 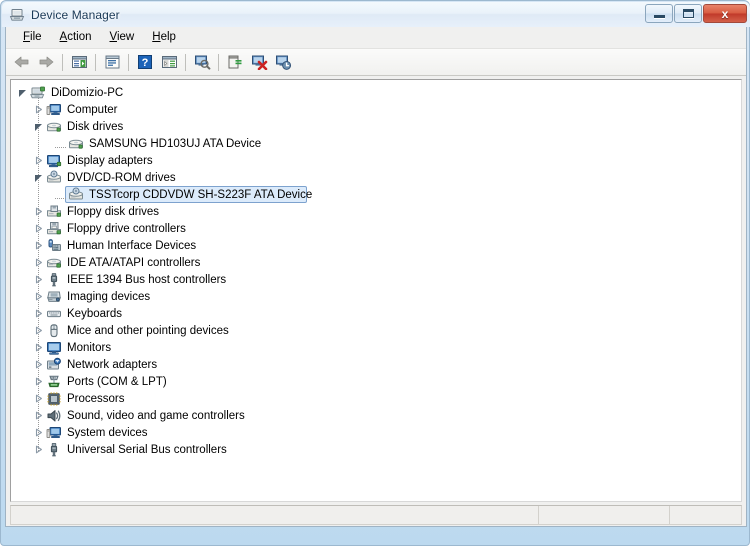 I want to click on action-pane-icon, so click(x=169, y=62).